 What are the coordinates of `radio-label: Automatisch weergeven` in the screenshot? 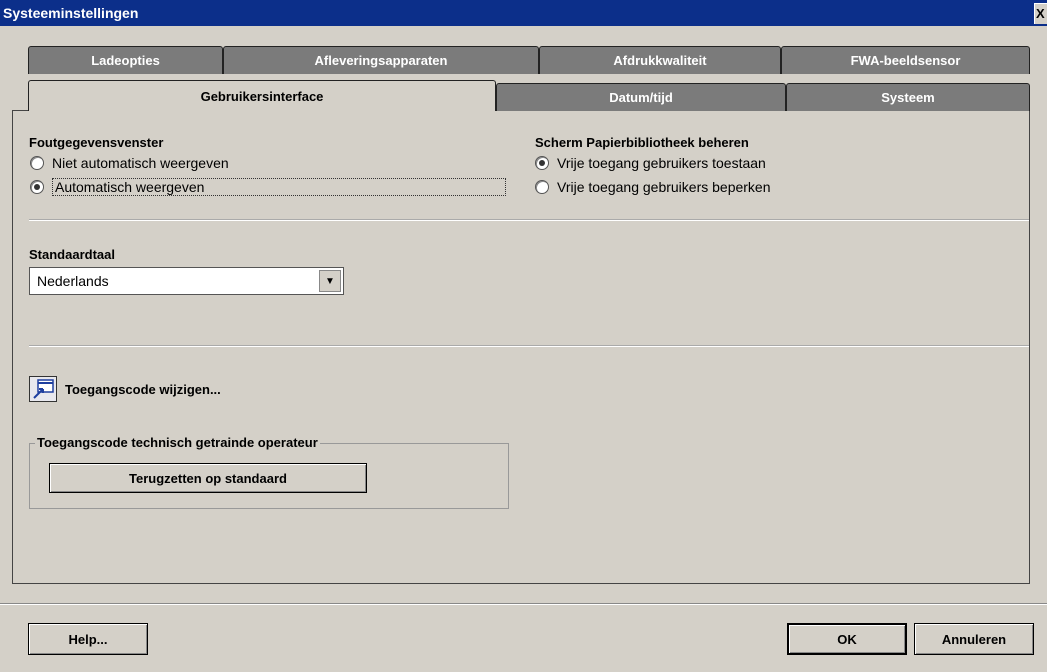 It's located at (279, 187).